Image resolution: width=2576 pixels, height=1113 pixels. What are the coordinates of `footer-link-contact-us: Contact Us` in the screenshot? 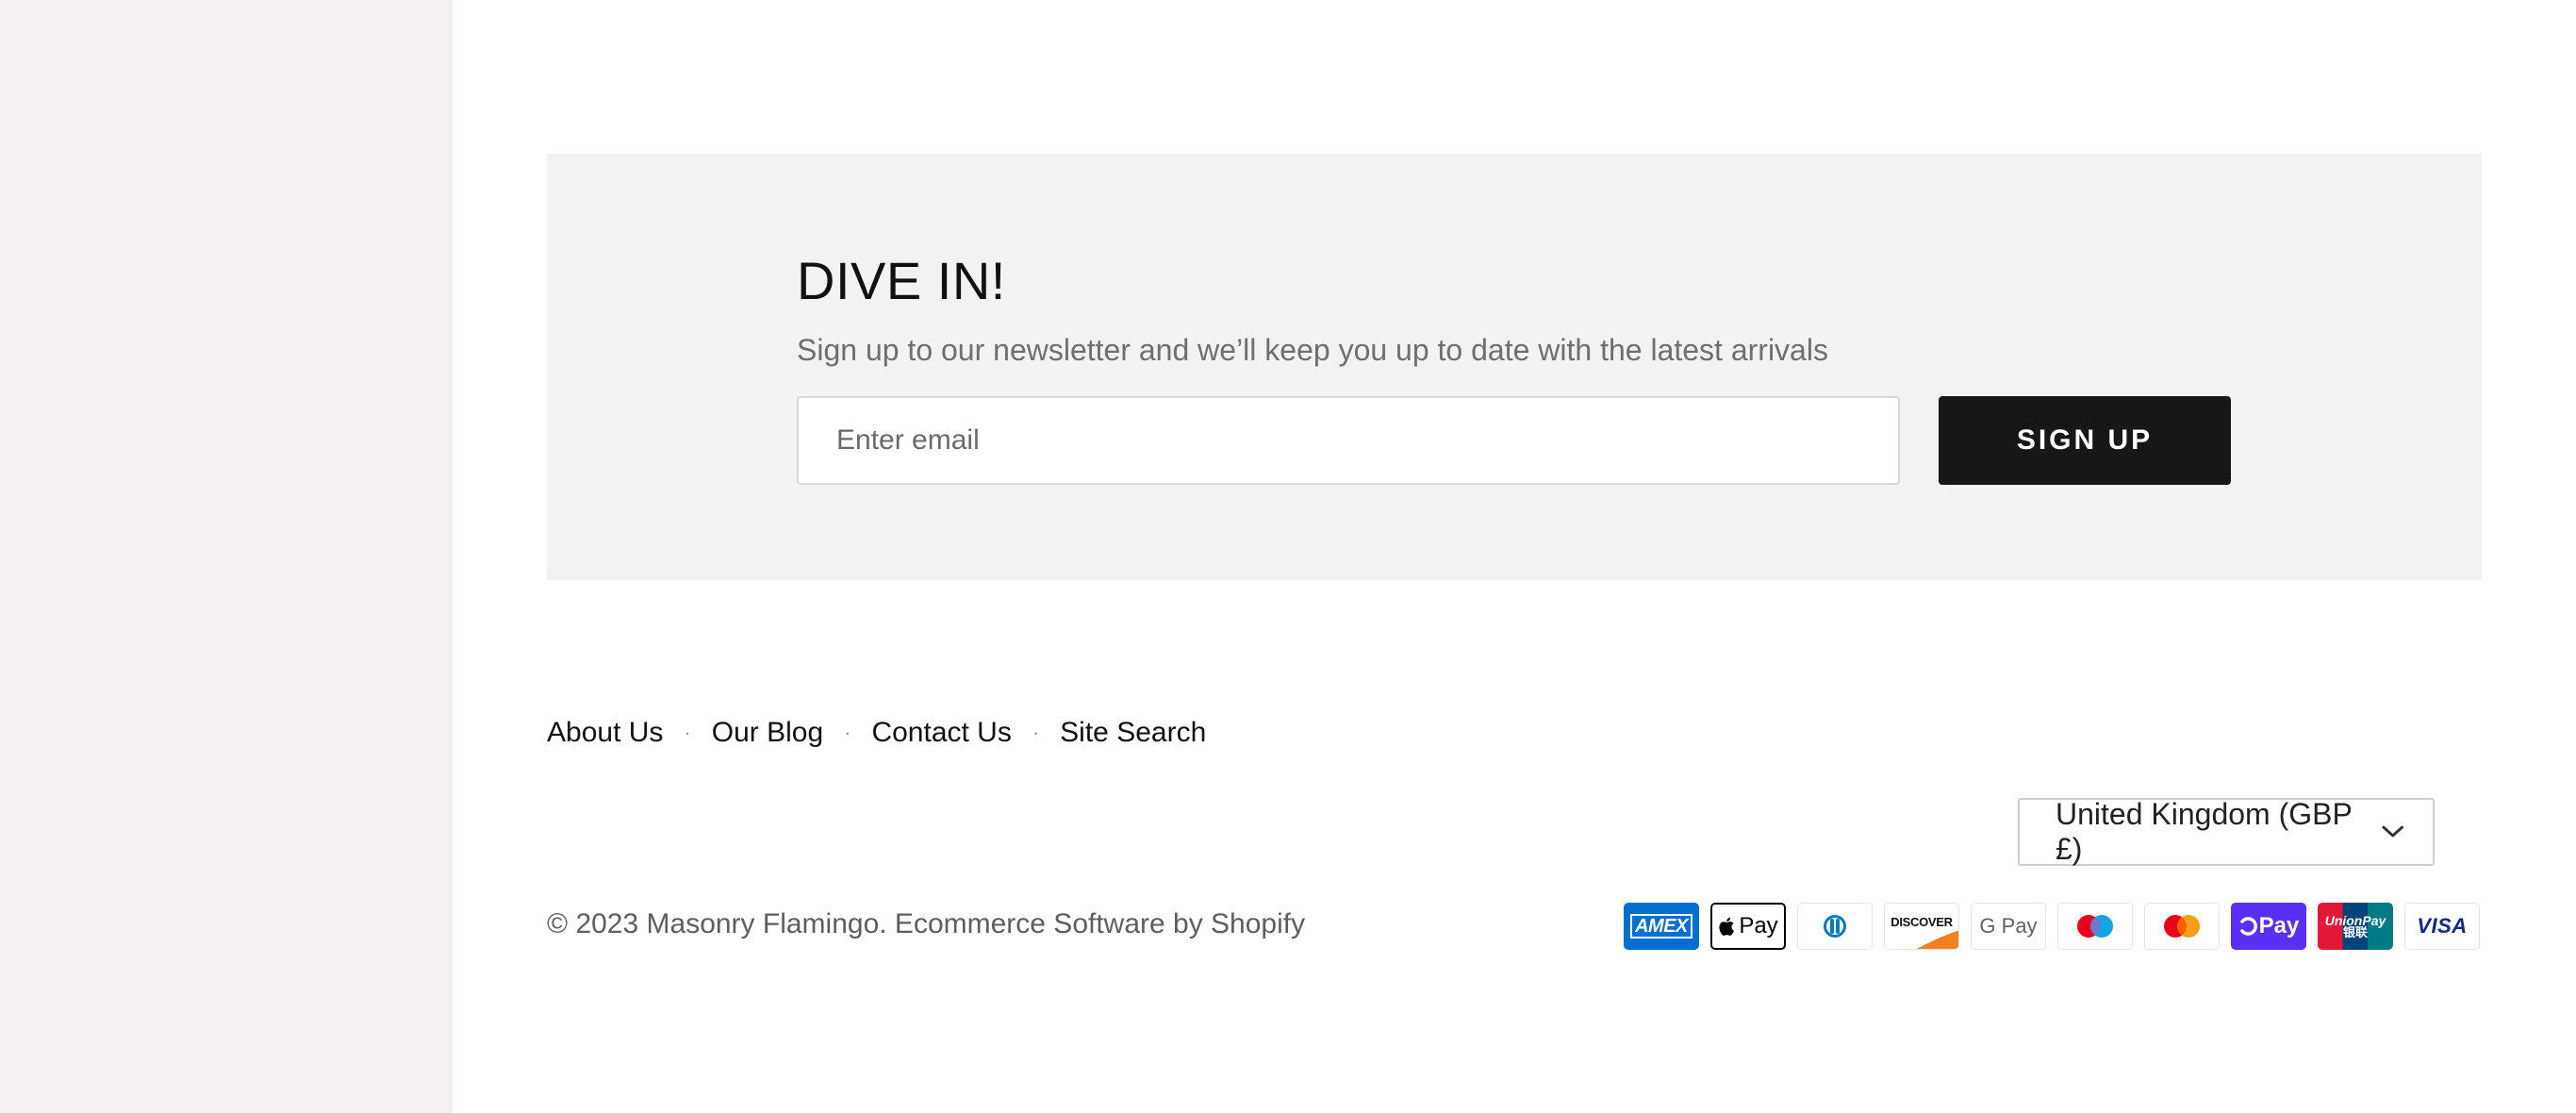 It's located at (941, 733).